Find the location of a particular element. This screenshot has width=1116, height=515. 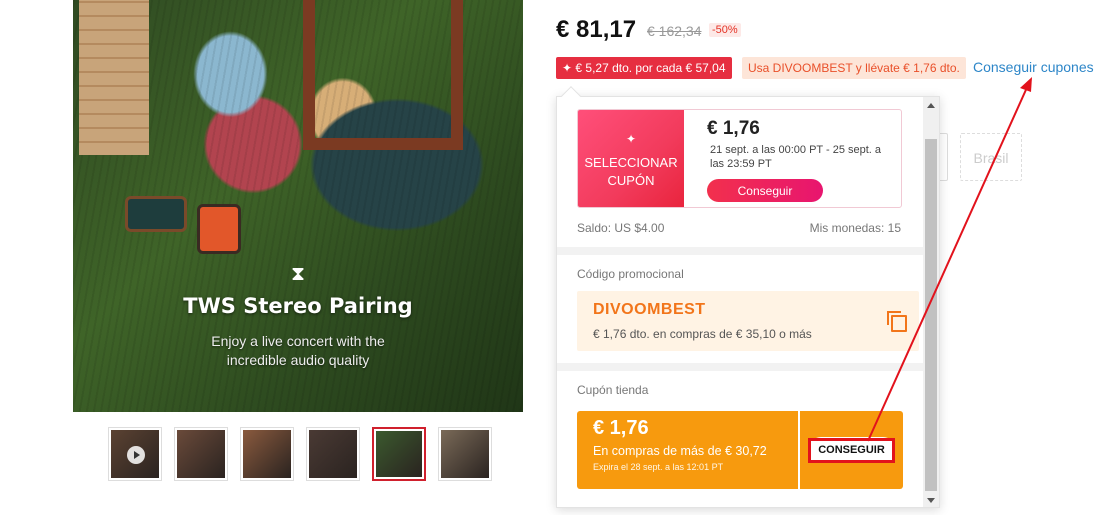

promo-code: DIVOOMBEST is located at coordinates (649, 309).